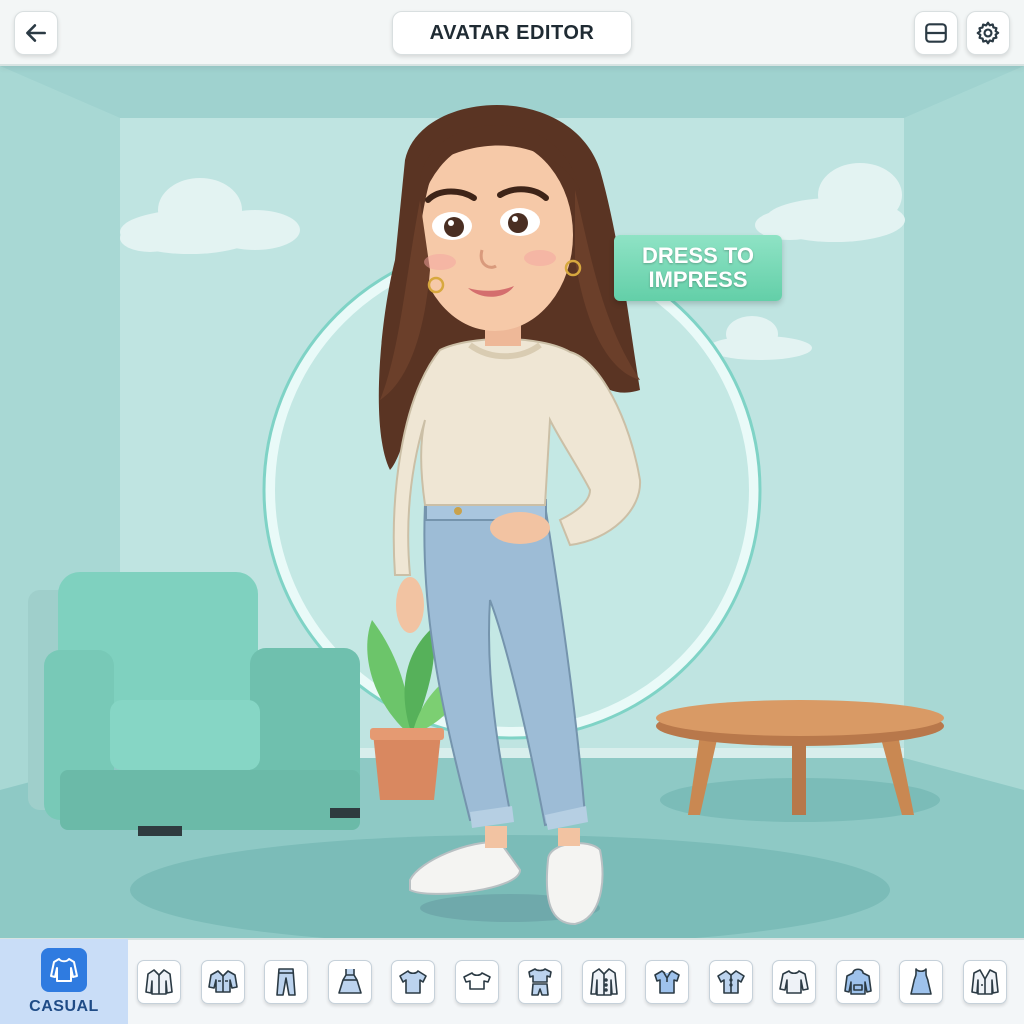 The height and width of the screenshot is (1024, 1024). What do you see at coordinates (567, 982) in the screenshot?
I see `clothing-items` at bounding box center [567, 982].